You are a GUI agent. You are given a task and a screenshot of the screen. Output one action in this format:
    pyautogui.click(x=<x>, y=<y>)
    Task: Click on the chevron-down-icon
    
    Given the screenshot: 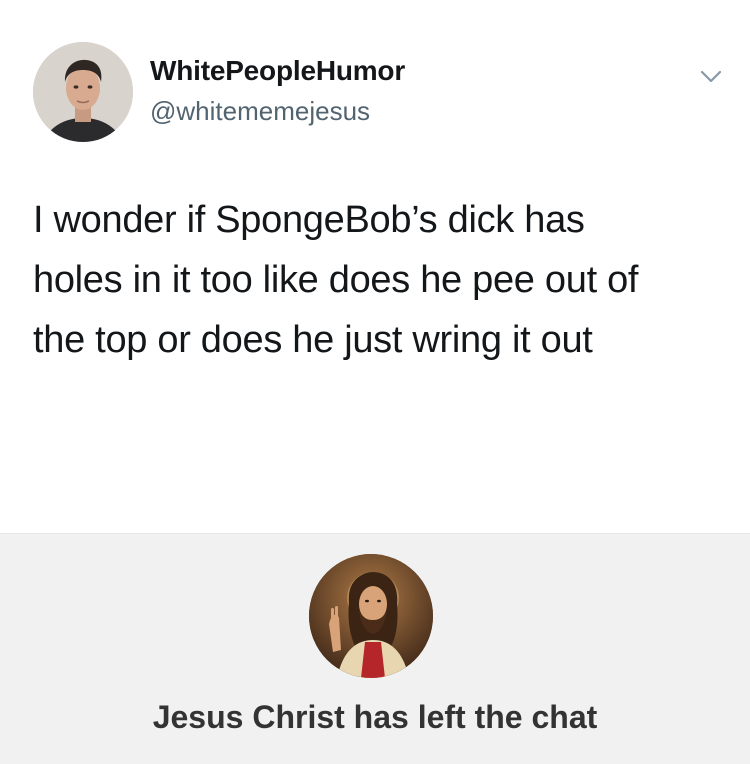 What is the action you would take?
    pyautogui.click(x=711, y=77)
    